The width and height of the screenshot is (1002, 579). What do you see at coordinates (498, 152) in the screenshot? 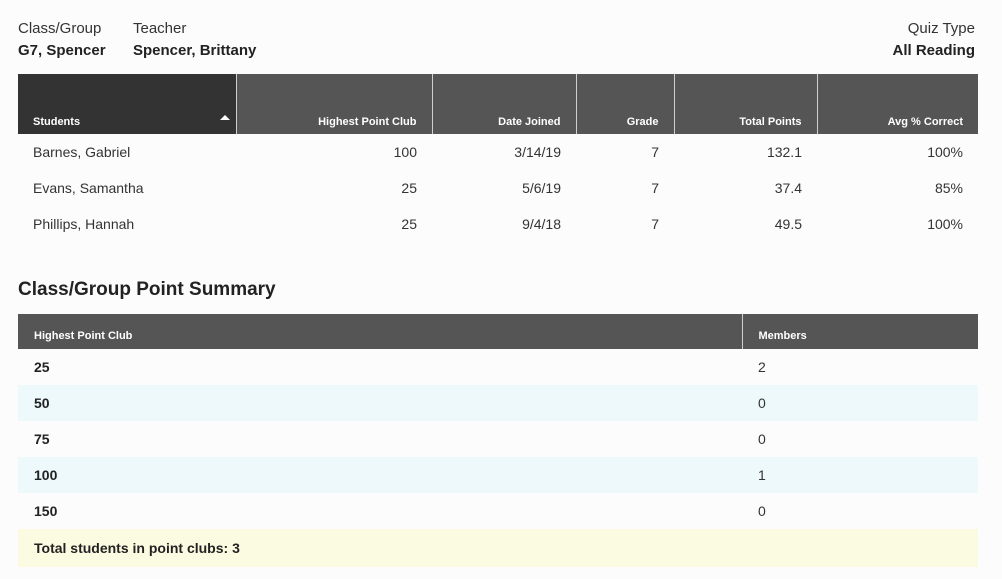
I see `table-row: Barnes, Gabriel 100 3/14/19 7 132.1 100%` at bounding box center [498, 152].